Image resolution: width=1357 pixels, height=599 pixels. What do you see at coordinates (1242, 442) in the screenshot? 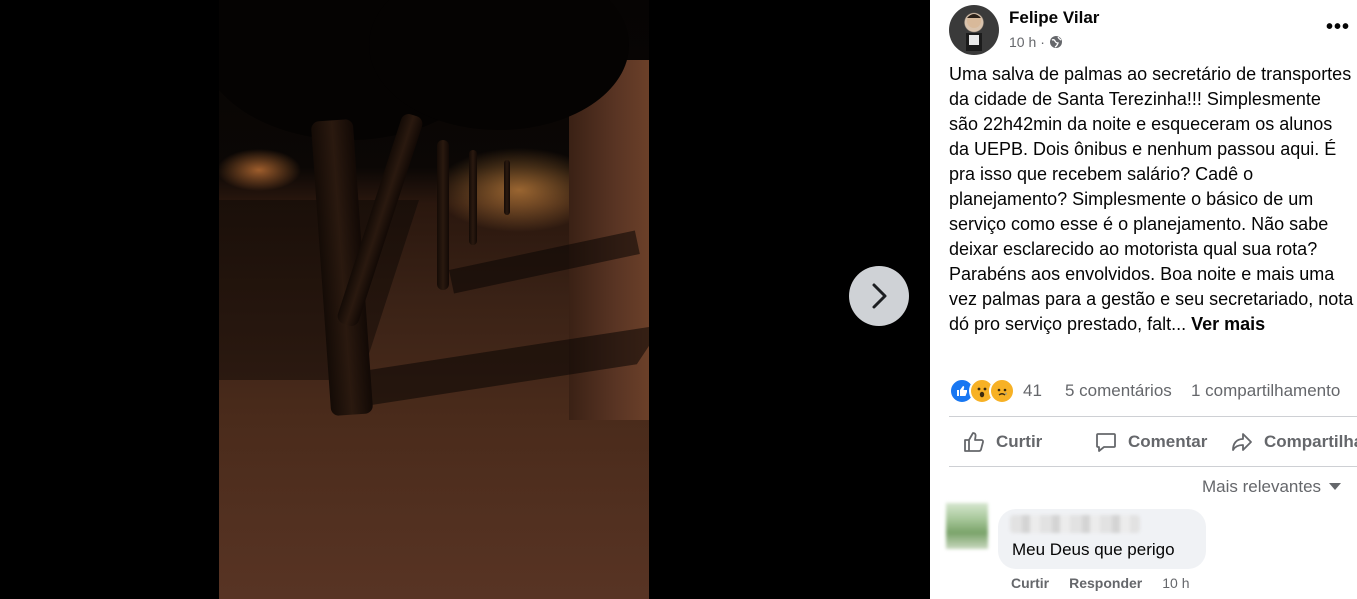
I see `share-icon` at bounding box center [1242, 442].